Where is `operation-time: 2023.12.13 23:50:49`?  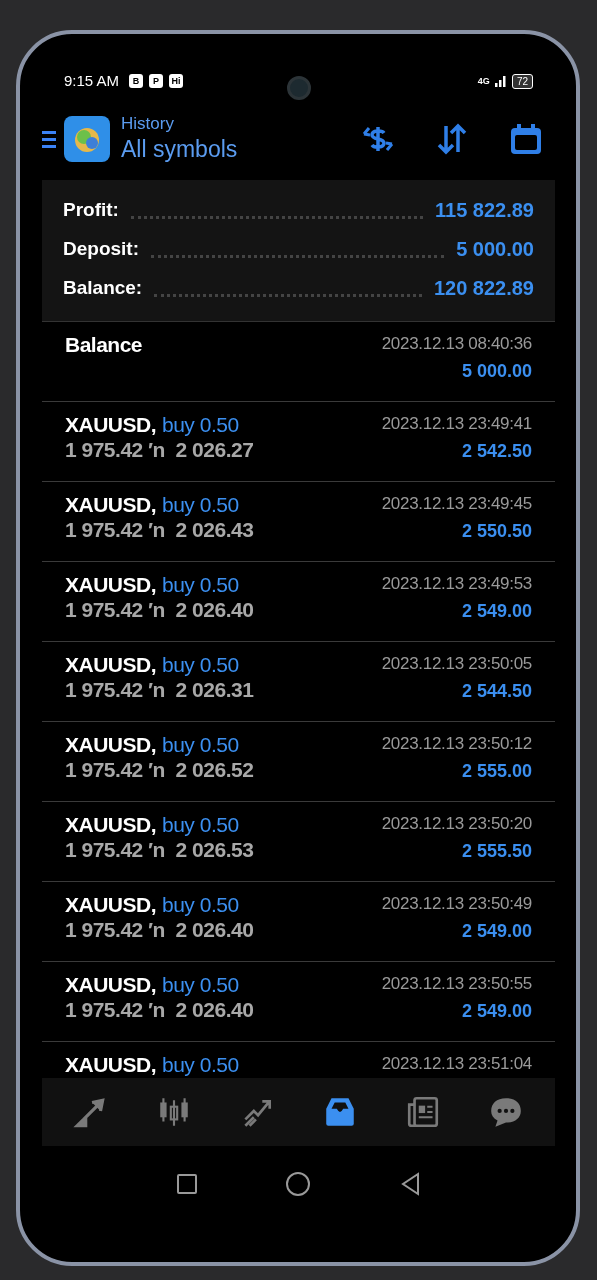
operation-time: 2023.12.13 23:50:49 is located at coordinates (456, 904).